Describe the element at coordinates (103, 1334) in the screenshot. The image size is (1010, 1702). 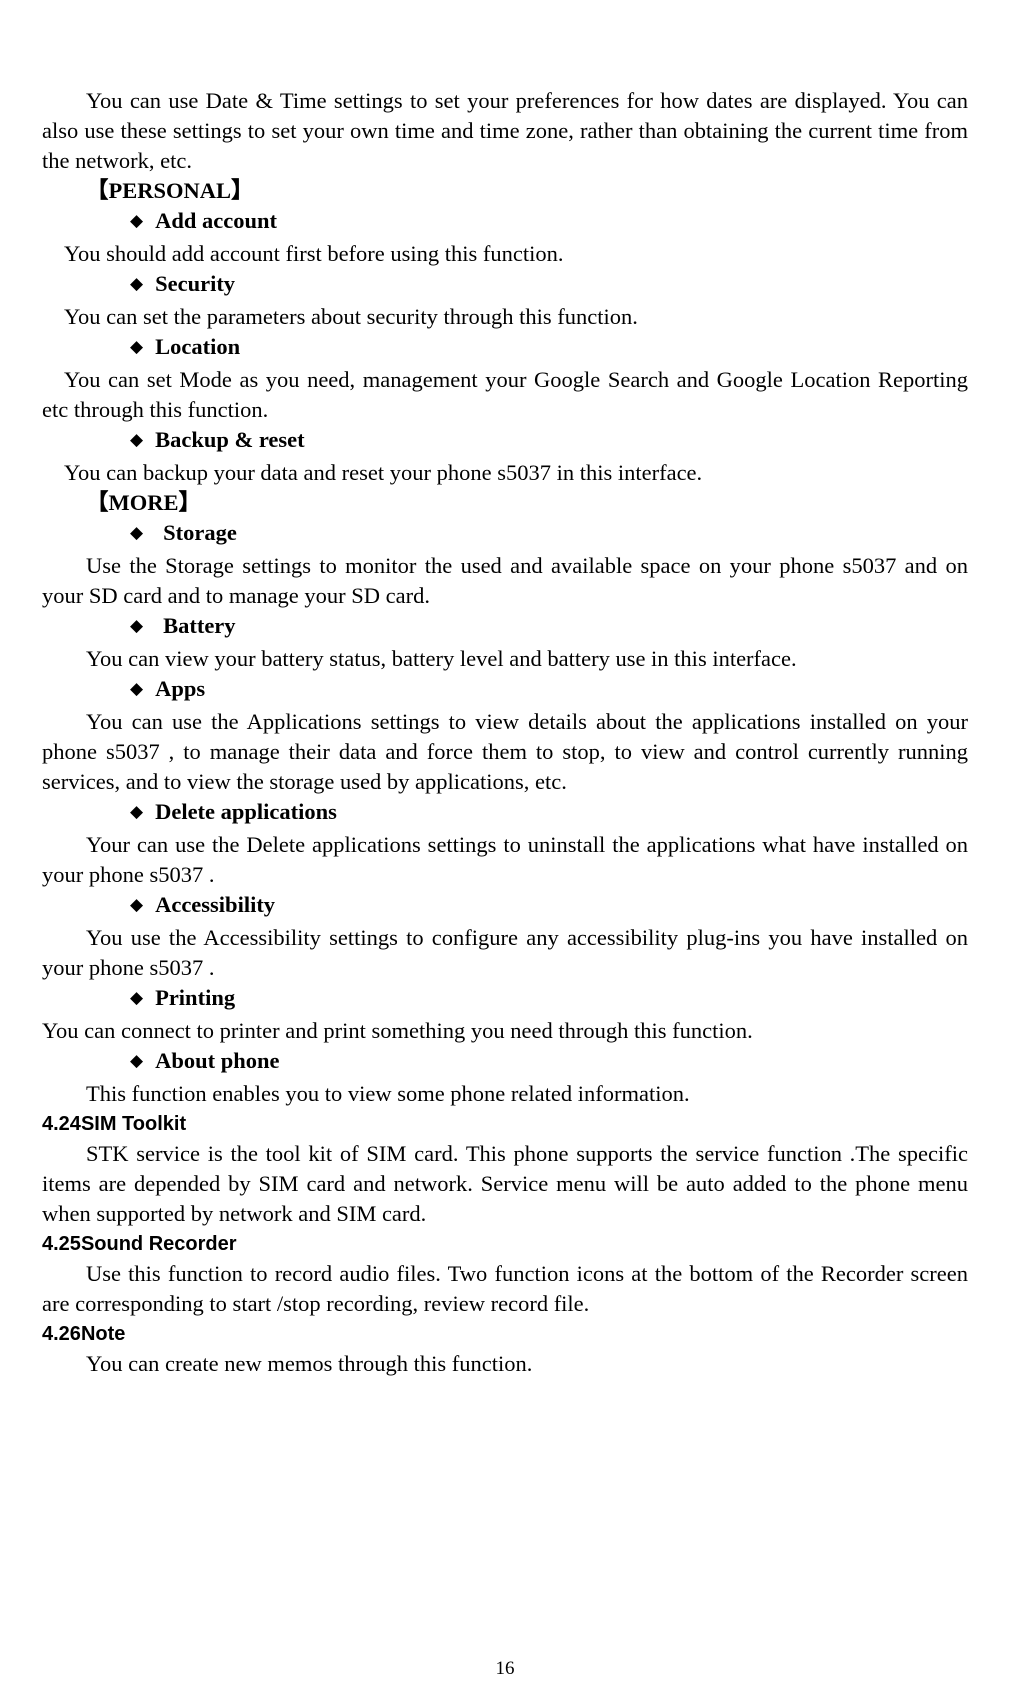
I see `section-title: Note` at that location.